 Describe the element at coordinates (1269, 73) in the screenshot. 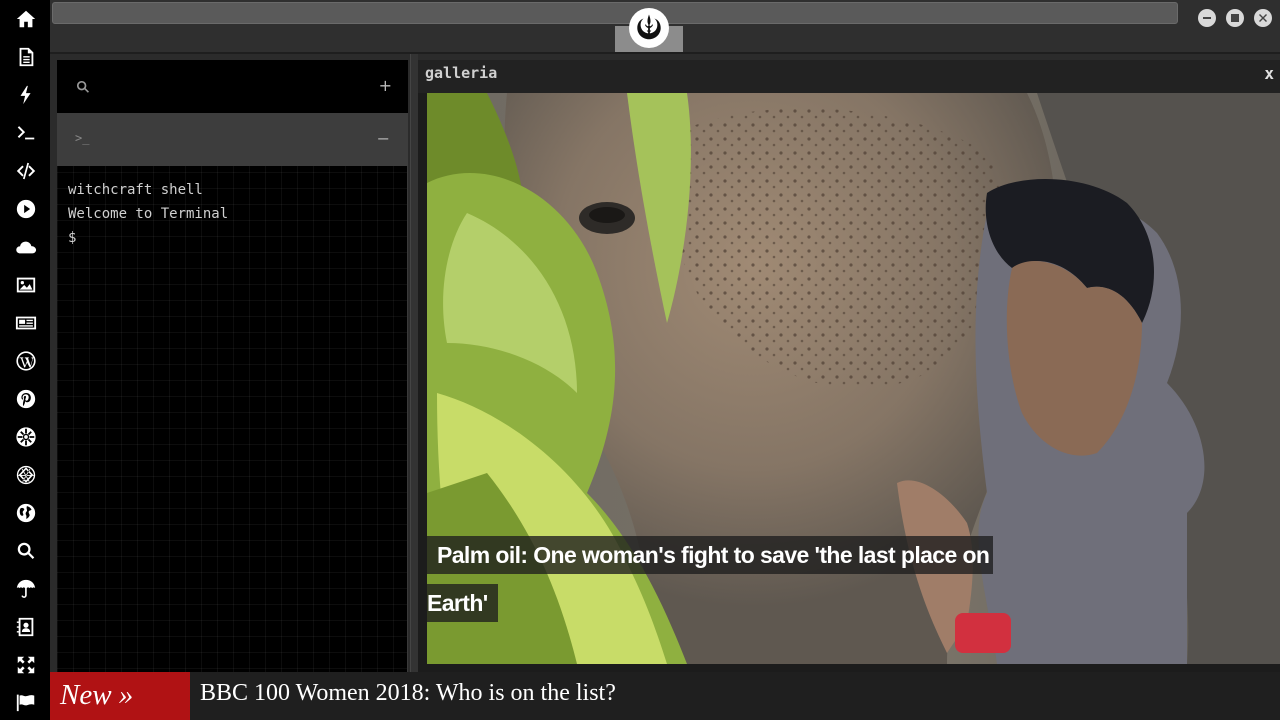

I see `galleria-close-button: x` at that location.